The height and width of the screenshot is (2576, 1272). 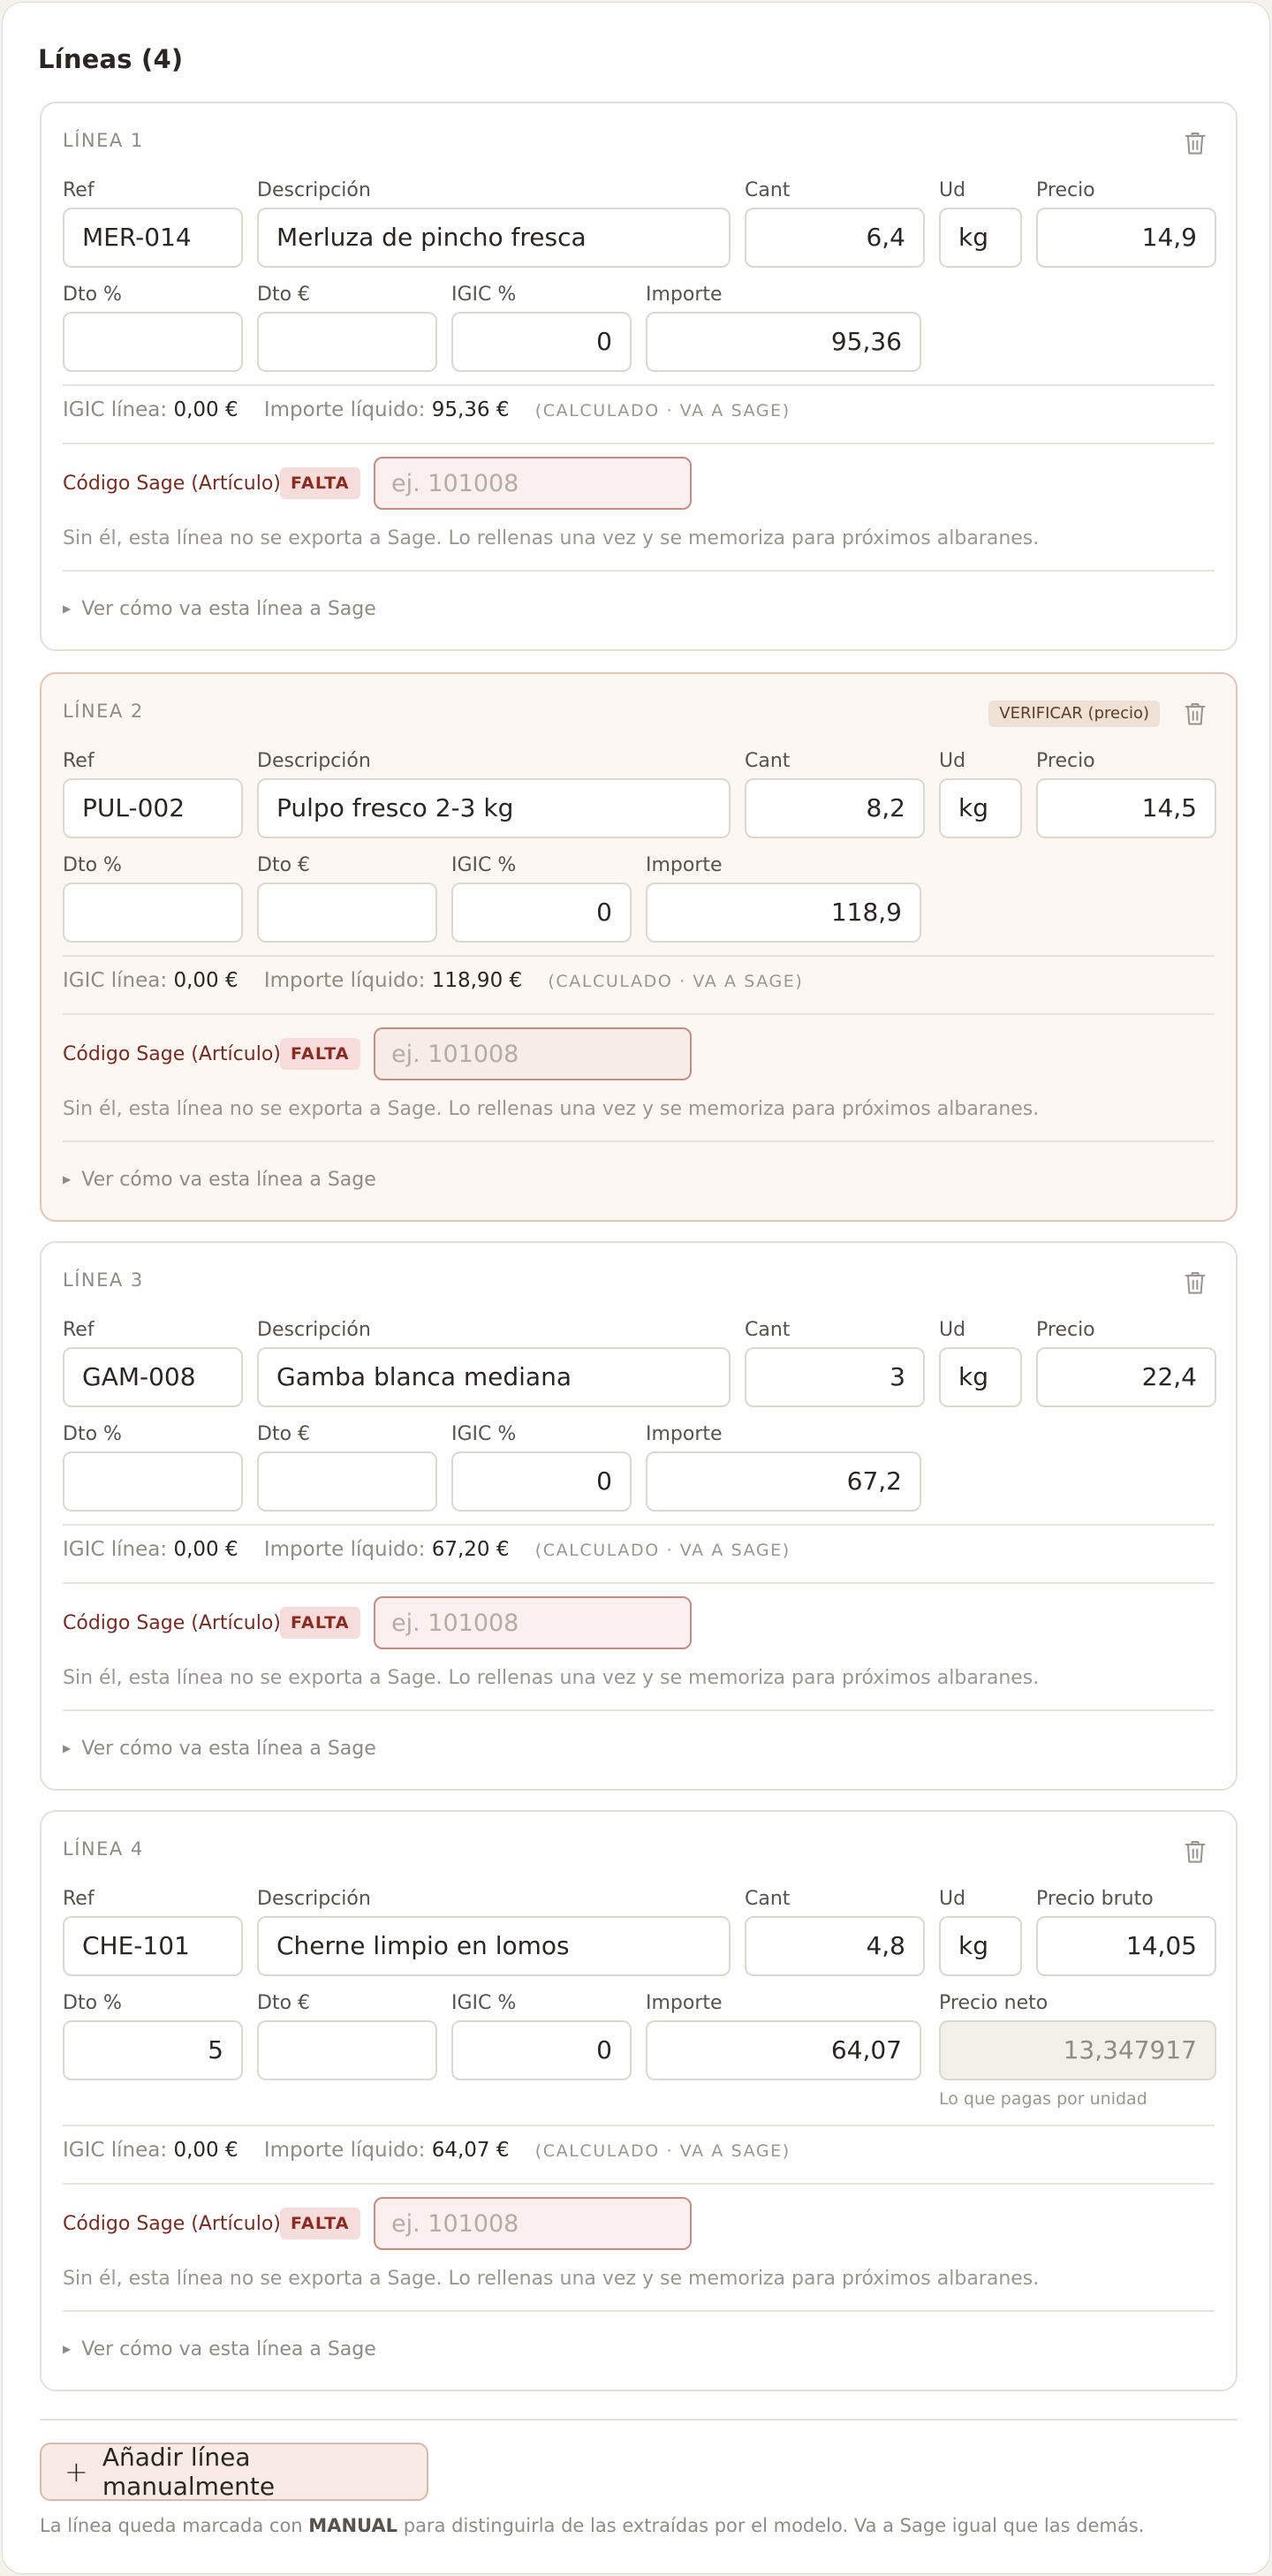 What do you see at coordinates (153, 1377) in the screenshot?
I see `ref-field: GAM-008` at bounding box center [153, 1377].